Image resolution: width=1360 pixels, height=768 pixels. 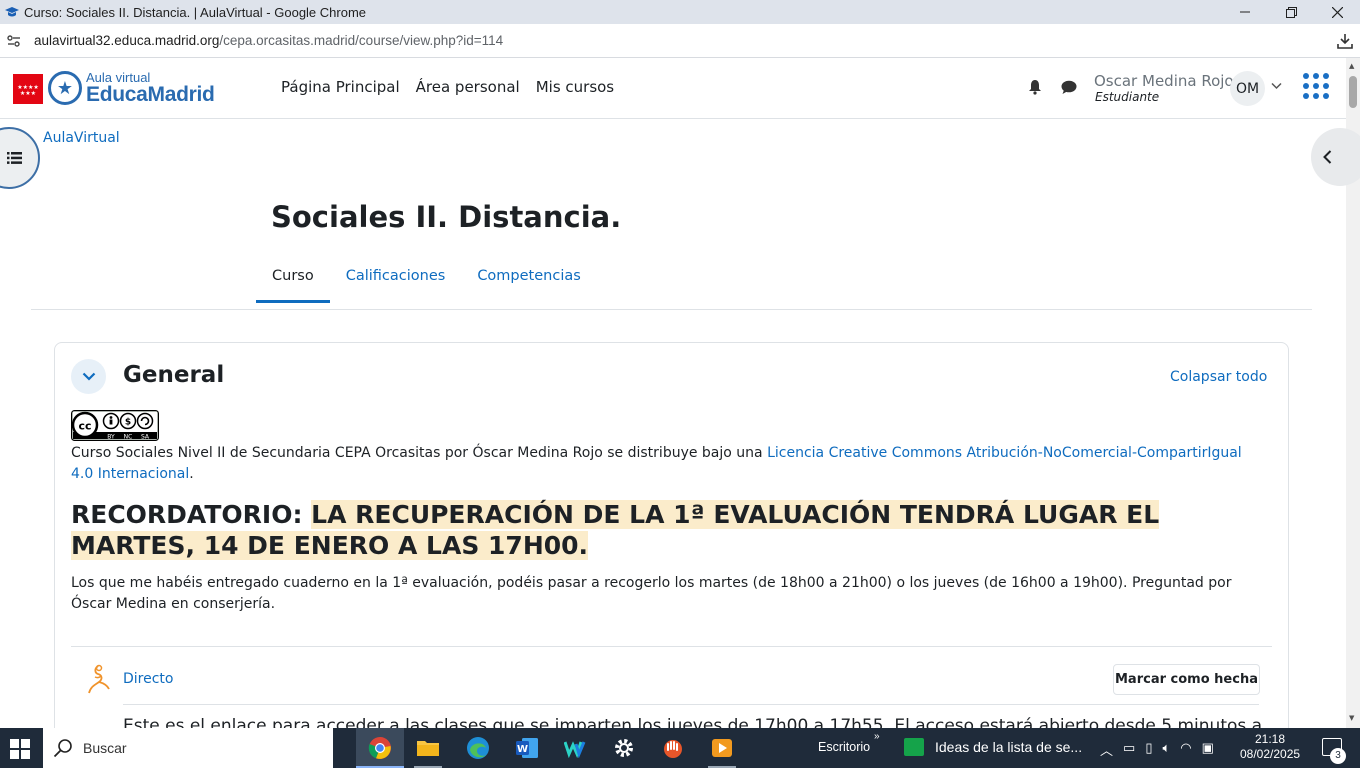 I want to click on wifi-icon: ◠, so click(x=1185, y=749).